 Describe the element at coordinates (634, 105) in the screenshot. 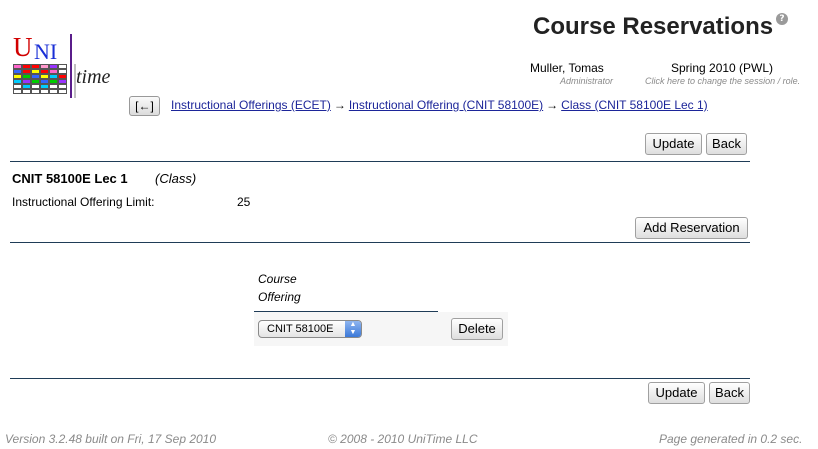

I see `breadcrumb-link-class: Class (CNIT 58100E Lec 1)` at that location.